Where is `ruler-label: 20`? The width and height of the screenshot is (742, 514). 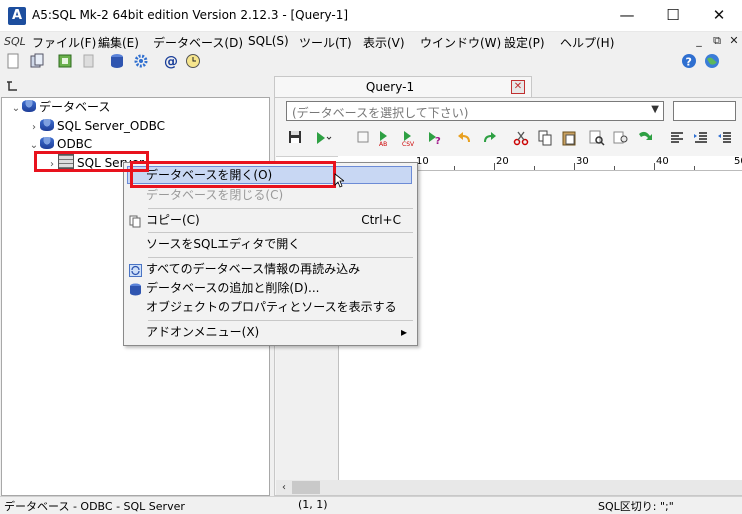
ruler-label: 20 is located at coordinates (502, 161).